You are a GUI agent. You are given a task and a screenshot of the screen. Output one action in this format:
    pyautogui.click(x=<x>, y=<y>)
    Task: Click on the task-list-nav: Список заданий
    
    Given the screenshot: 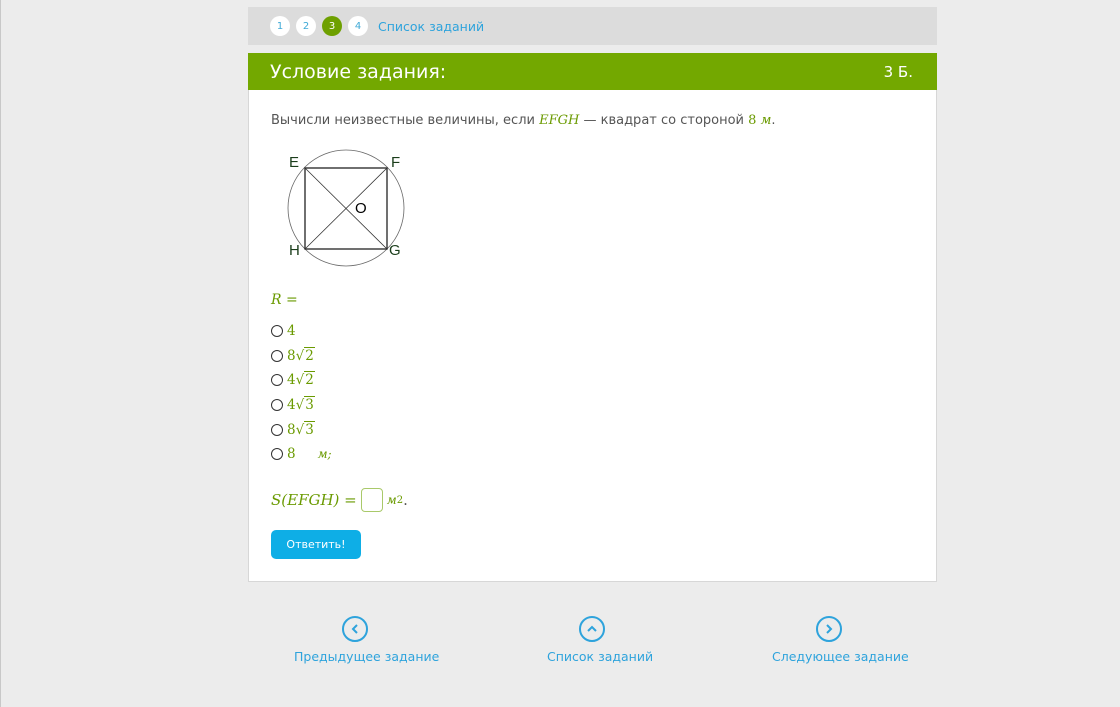 What is the action you would take?
    pyautogui.click(x=600, y=640)
    